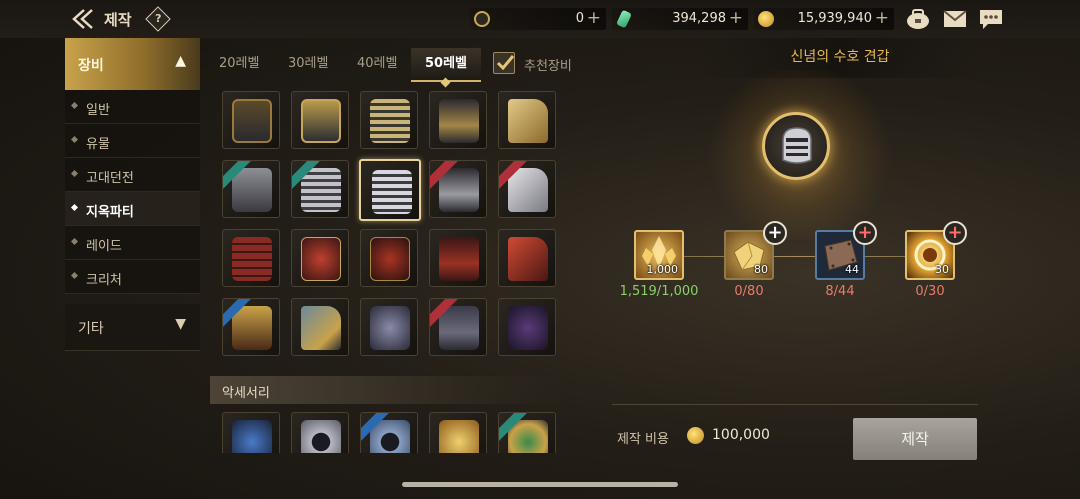 The image size is (1080, 499). What do you see at coordinates (132, 64) in the screenshot?
I see `category-equipment: 장비 ▲` at bounding box center [132, 64].